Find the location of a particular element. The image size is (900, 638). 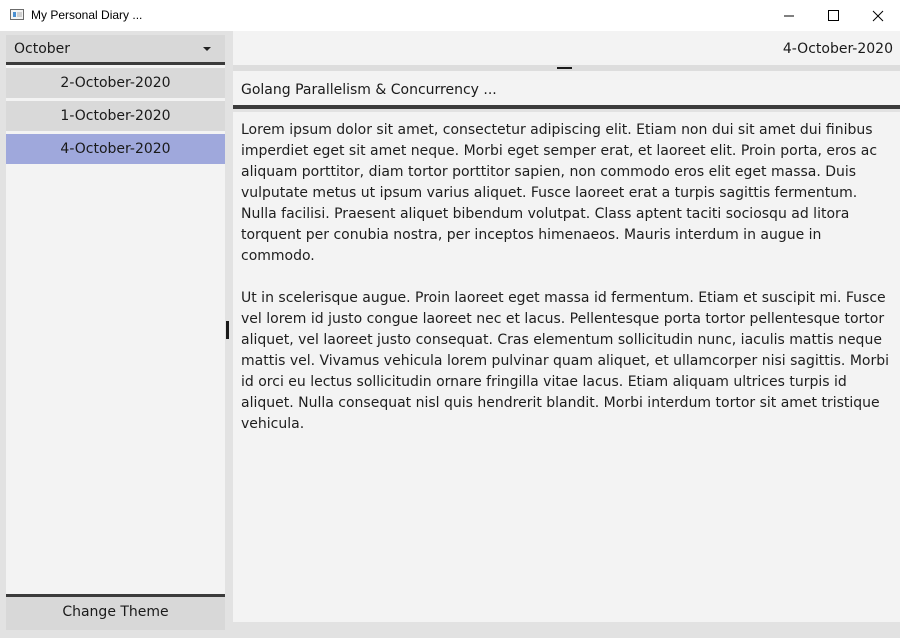

month-dropdown-value: October is located at coordinates (42, 49).